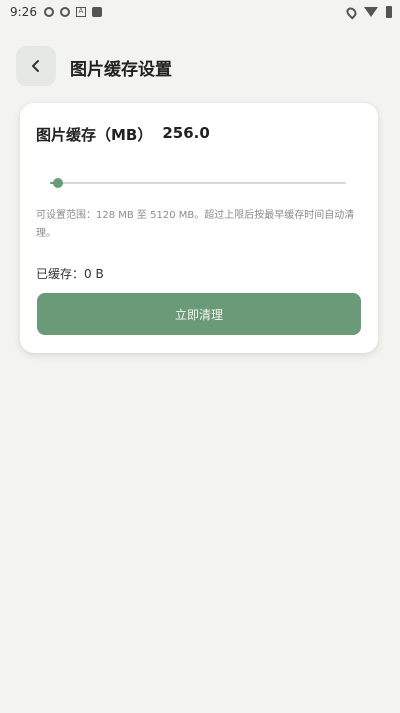 This screenshot has height=713, width=400. Describe the element at coordinates (94, 135) in the screenshot. I see `cache-label: 图片缓存（MB）` at that location.